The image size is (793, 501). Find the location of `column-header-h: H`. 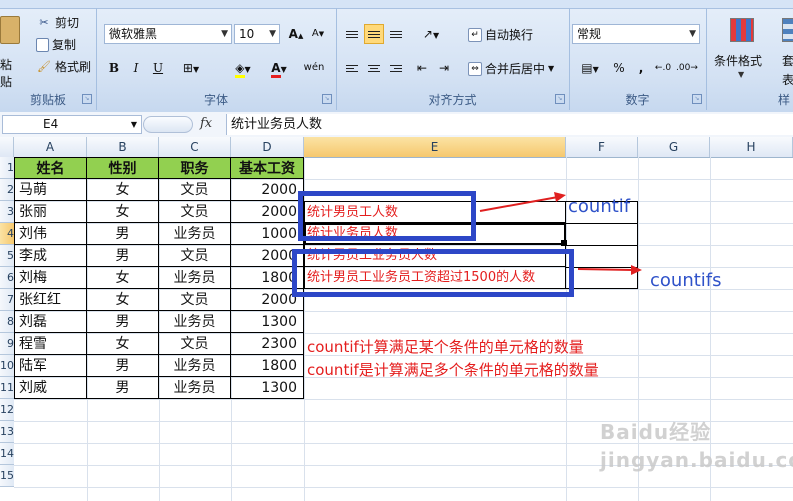

column-header-h: H is located at coordinates (751, 147).